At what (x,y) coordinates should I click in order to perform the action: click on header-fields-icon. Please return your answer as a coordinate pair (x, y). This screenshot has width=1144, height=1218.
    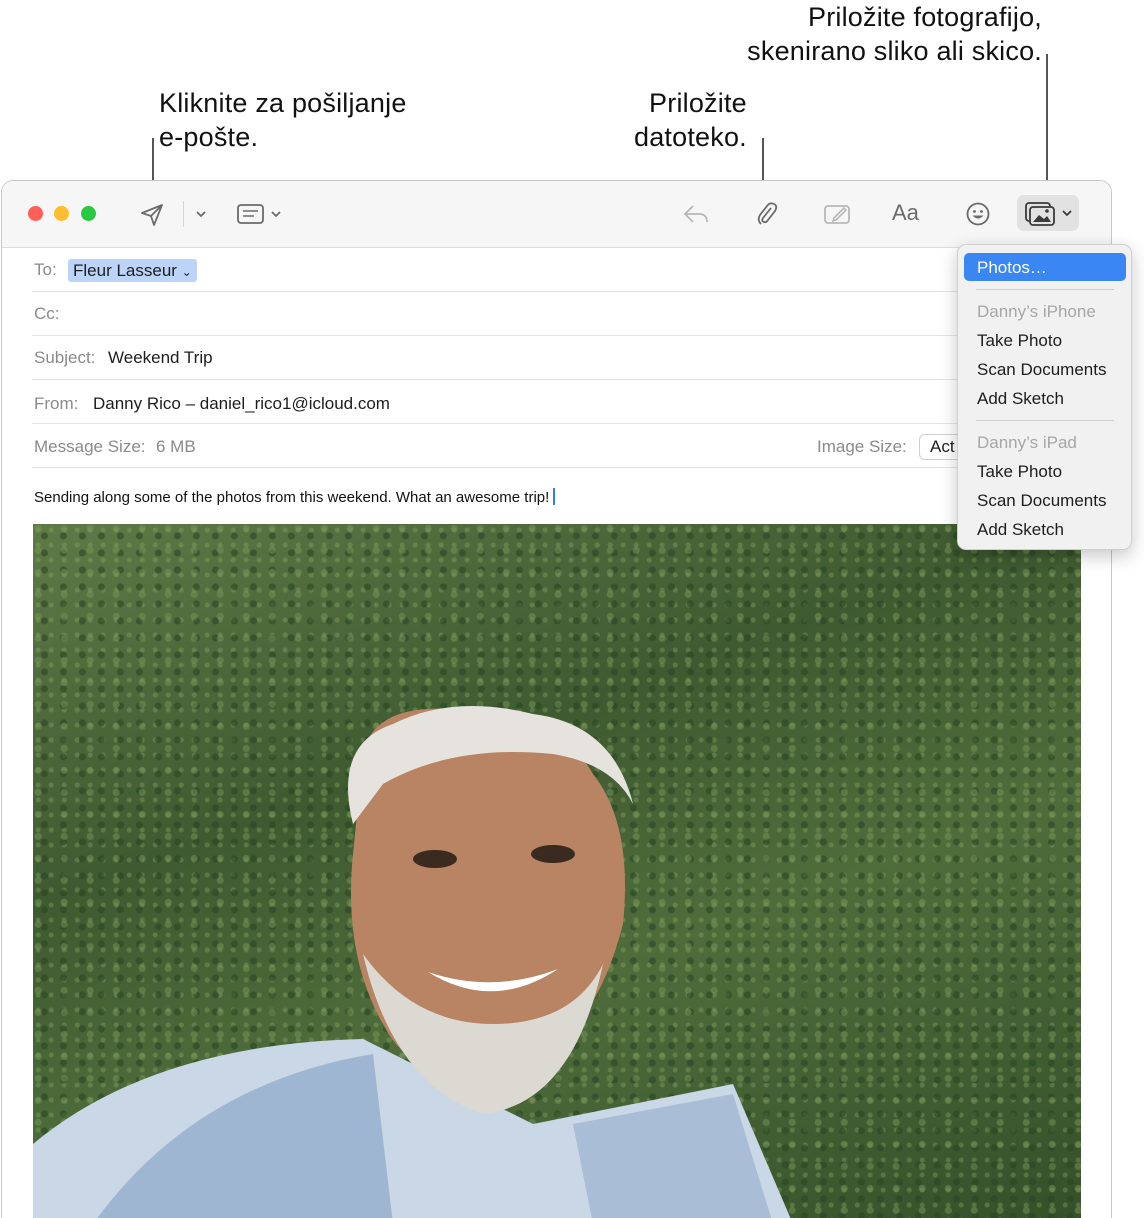
    Looking at the image, I should click on (259, 214).